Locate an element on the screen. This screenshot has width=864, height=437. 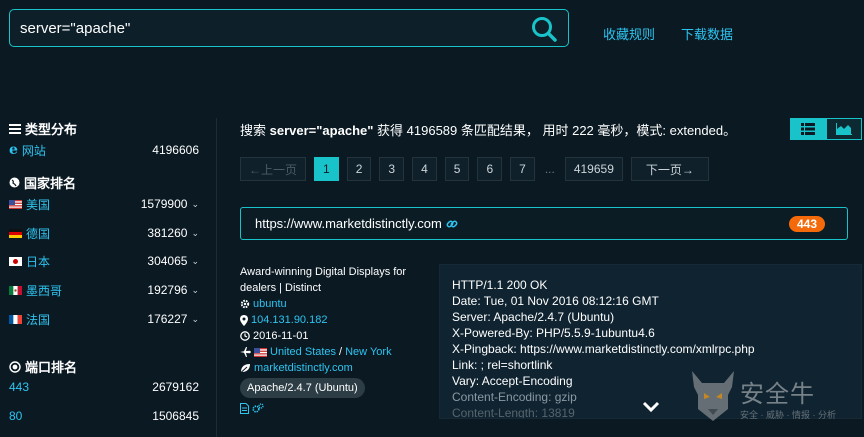
type-item-website: e 网站 4196606 is located at coordinates (104, 150).